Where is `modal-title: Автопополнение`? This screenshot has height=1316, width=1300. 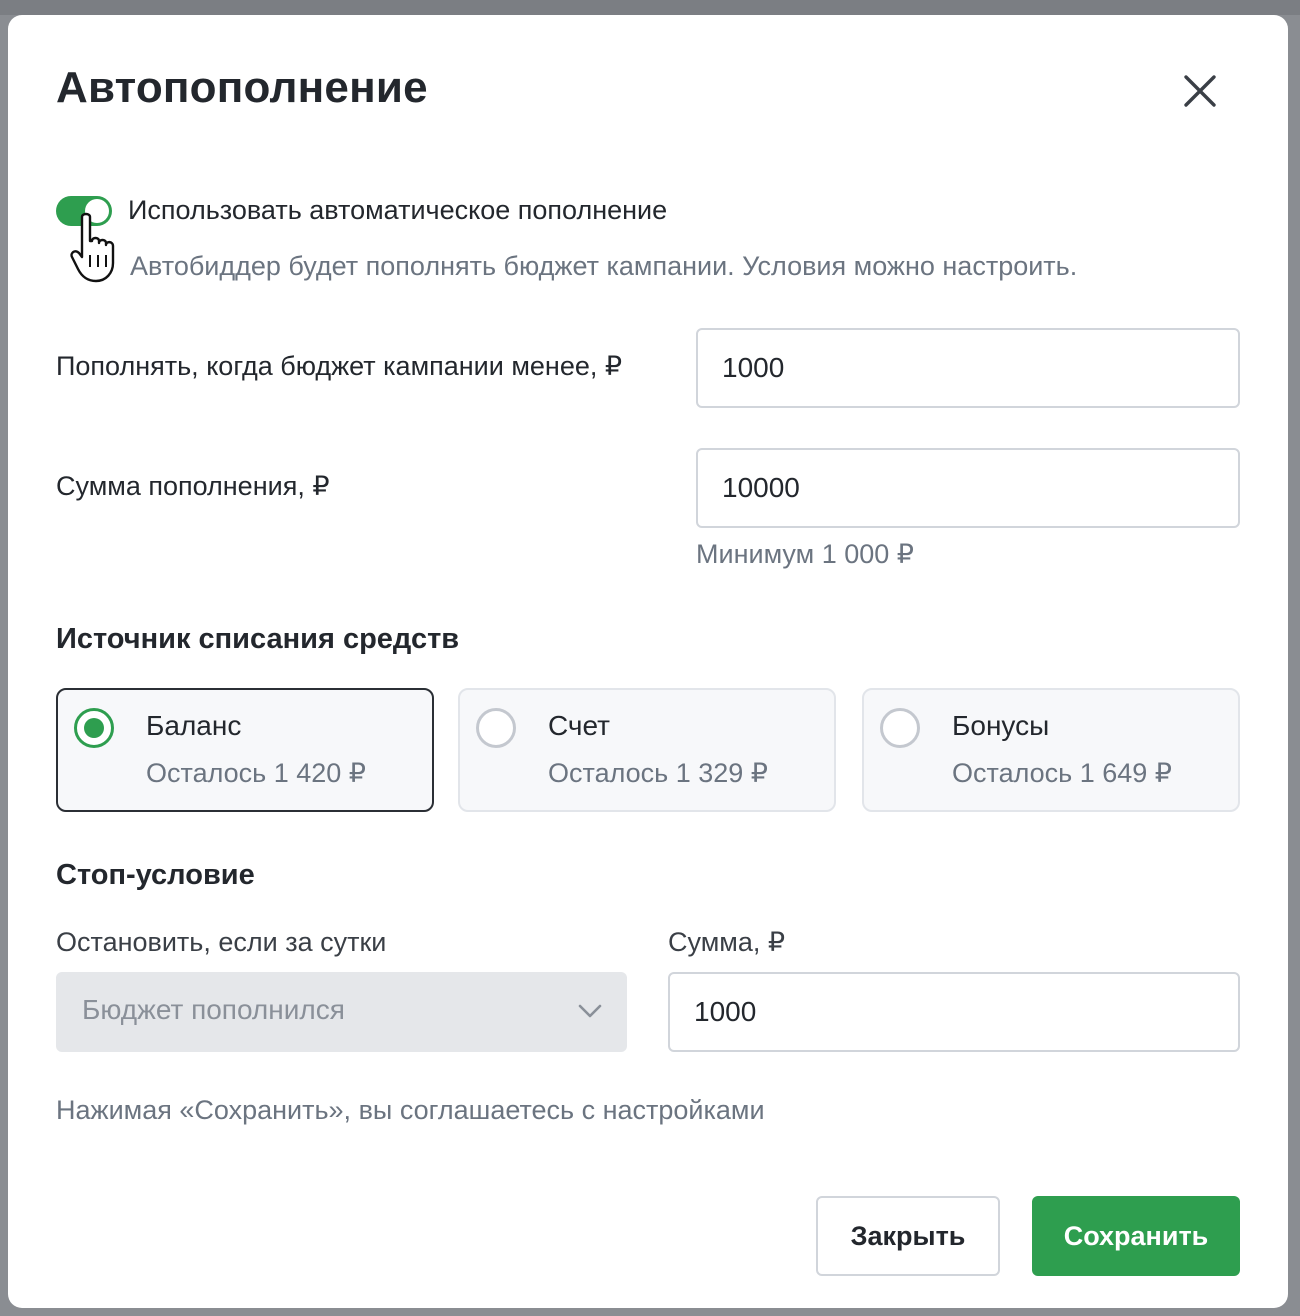 modal-title: Автопополнение is located at coordinates (242, 87).